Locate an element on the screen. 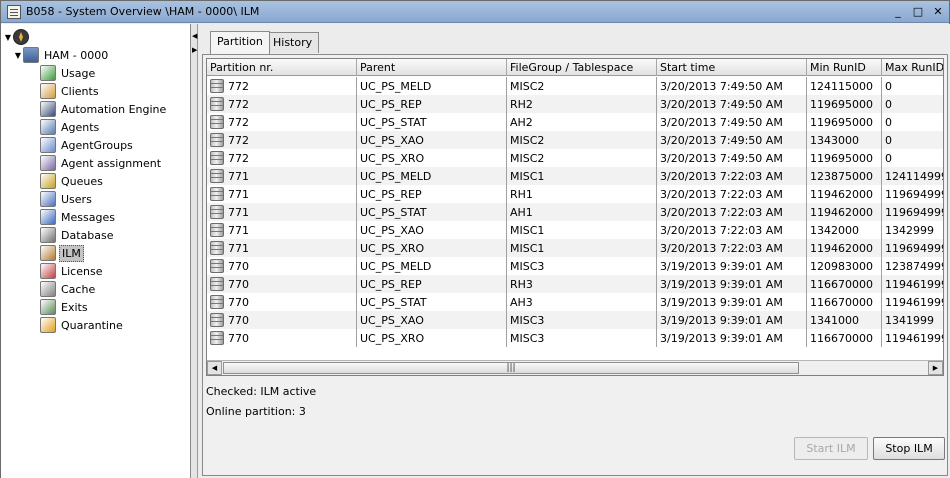 Image resolution: width=950 pixels, height=478 pixels. table-cell: 123874999 is located at coordinates (912, 266).